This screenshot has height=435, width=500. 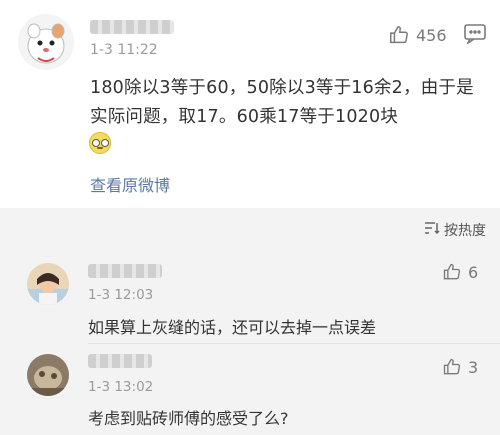 I want to click on like-button: 6, so click(x=460, y=272).